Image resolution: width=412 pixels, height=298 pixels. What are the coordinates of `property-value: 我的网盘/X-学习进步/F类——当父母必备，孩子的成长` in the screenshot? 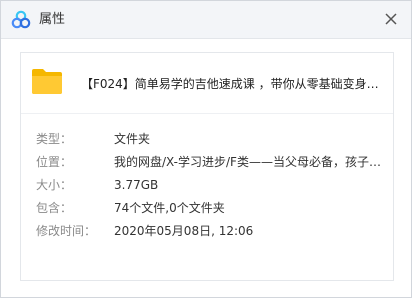 It's located at (250, 162).